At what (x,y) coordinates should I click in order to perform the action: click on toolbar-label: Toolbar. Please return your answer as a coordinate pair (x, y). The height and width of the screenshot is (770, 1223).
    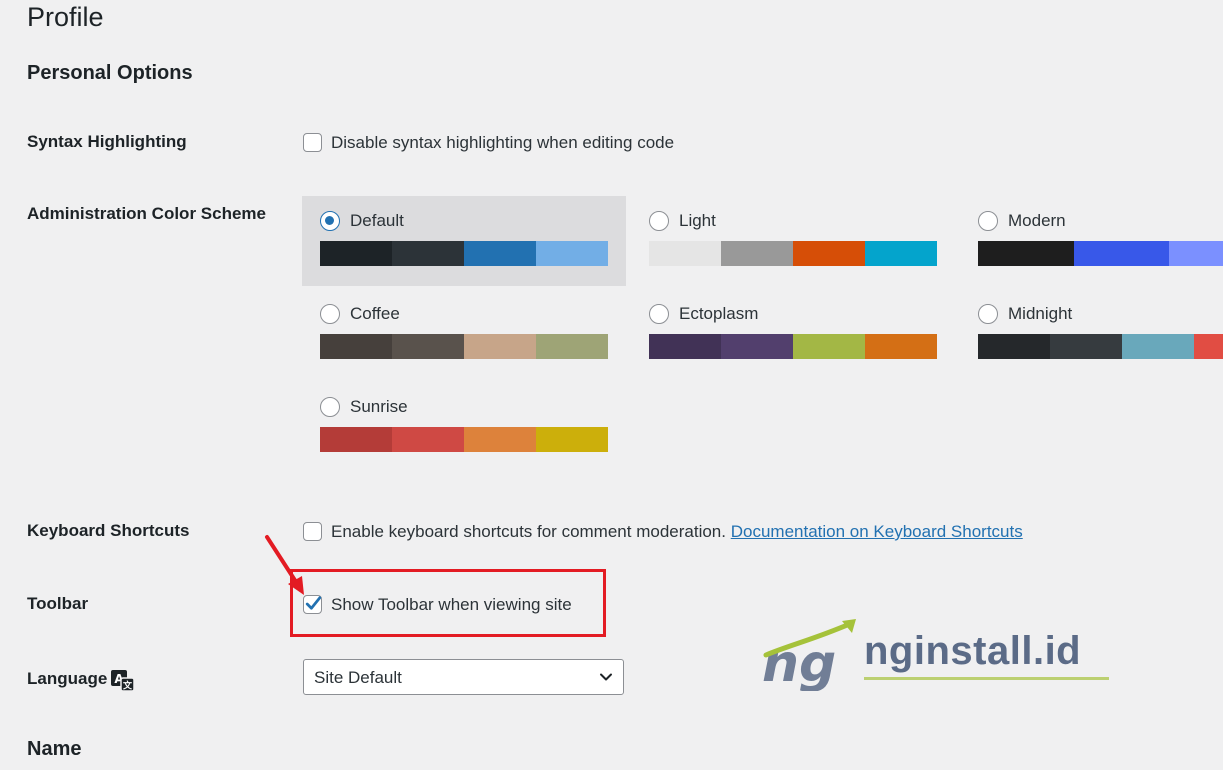
    Looking at the image, I should click on (58, 603).